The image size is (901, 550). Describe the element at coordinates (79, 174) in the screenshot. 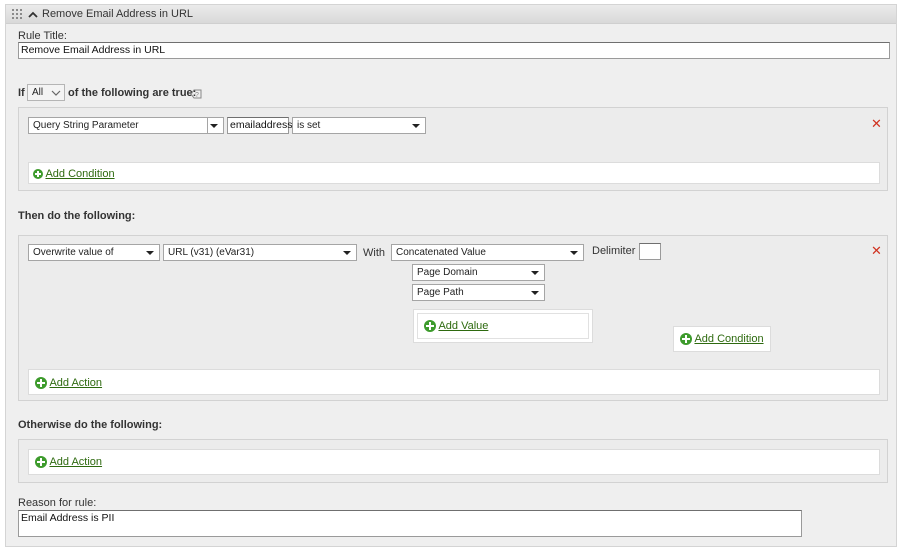

I see `add-condition-link: Add Condition` at that location.